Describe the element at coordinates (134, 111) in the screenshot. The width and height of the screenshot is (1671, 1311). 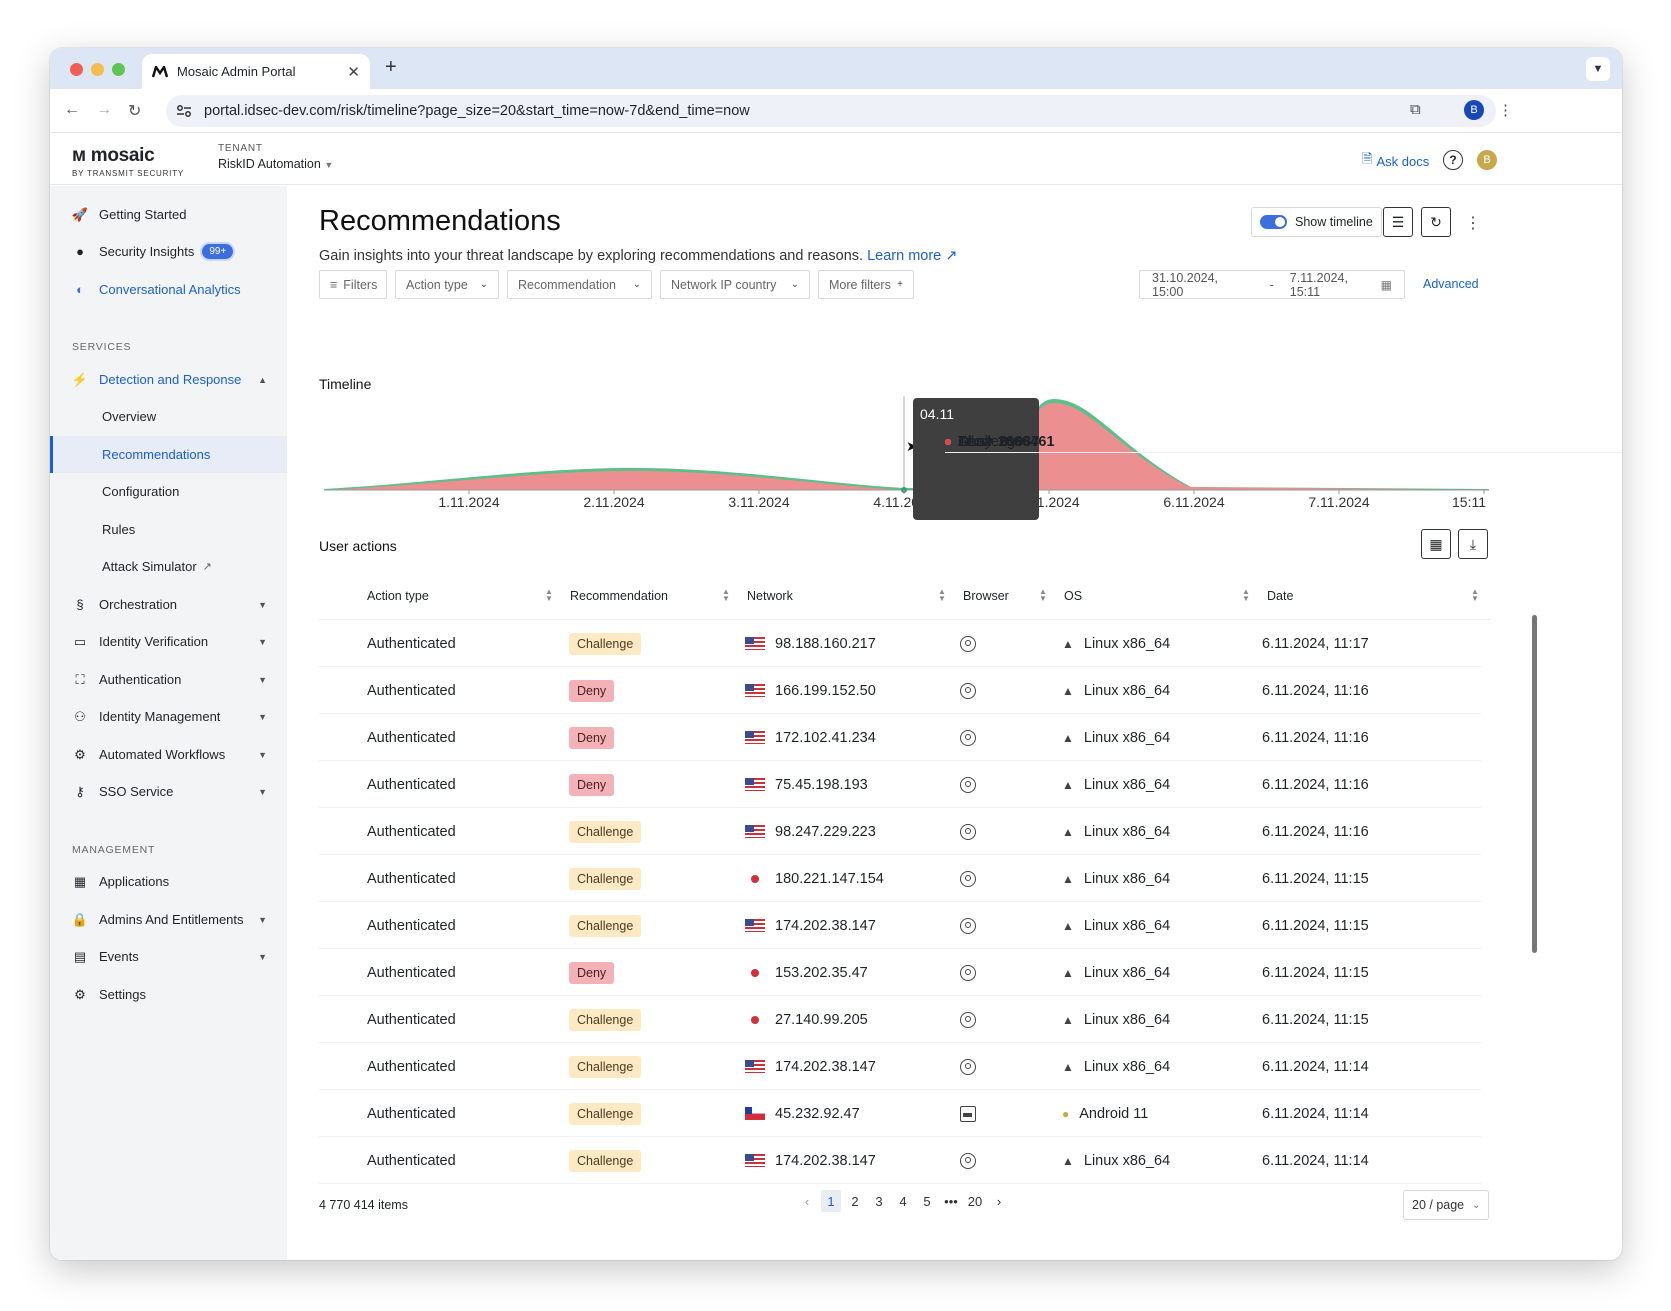
I see `reload-icon: ↻` at that location.